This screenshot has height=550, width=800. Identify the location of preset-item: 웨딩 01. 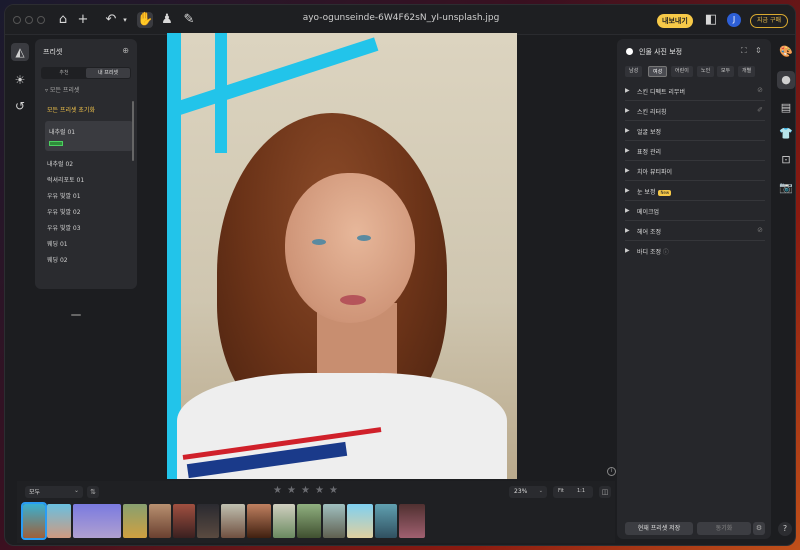
(57, 243).